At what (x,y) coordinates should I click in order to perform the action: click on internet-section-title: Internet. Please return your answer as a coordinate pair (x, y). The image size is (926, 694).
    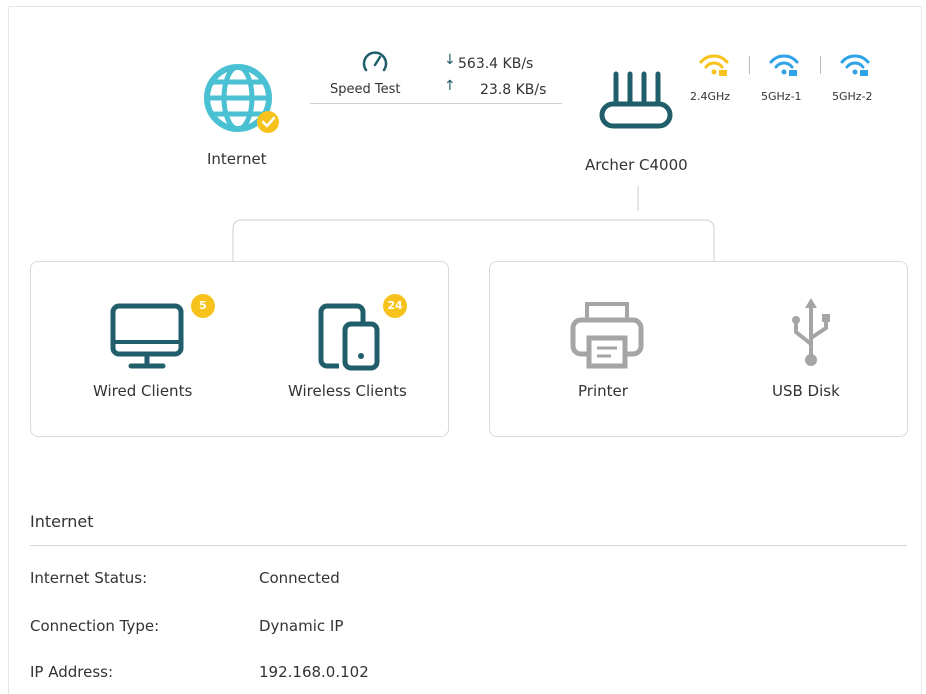
    Looking at the image, I should click on (62, 521).